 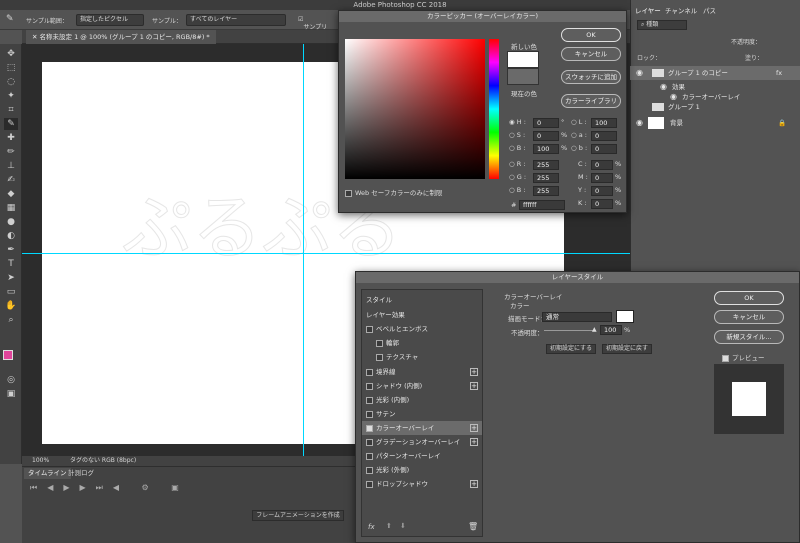 I want to click on layer-row: グループ 1, so click(x=715, y=107).